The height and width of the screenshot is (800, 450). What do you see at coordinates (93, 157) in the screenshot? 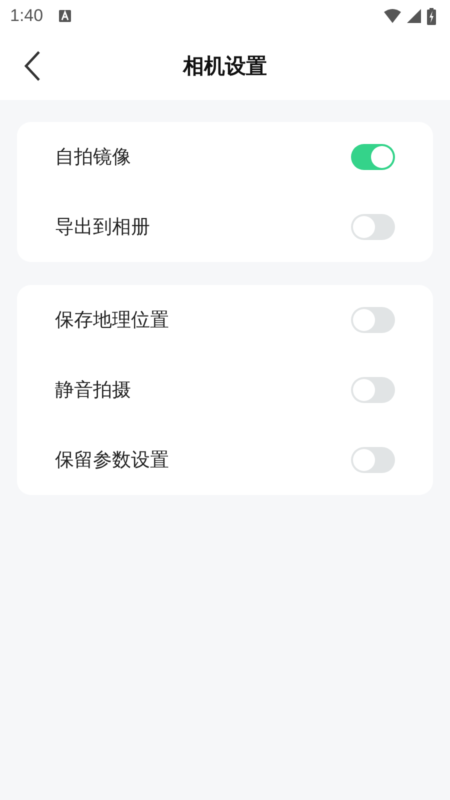
I see `setting-label: 自拍镜像` at bounding box center [93, 157].